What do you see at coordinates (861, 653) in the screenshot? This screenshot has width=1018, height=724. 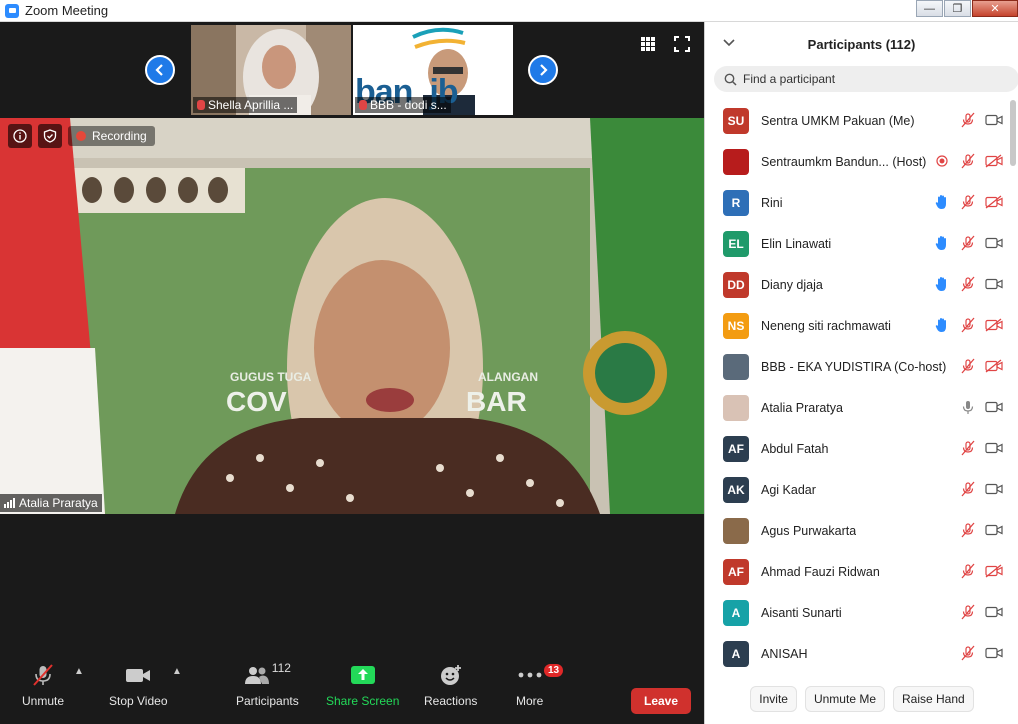 I see `participant-row: A ANISAH` at bounding box center [861, 653].